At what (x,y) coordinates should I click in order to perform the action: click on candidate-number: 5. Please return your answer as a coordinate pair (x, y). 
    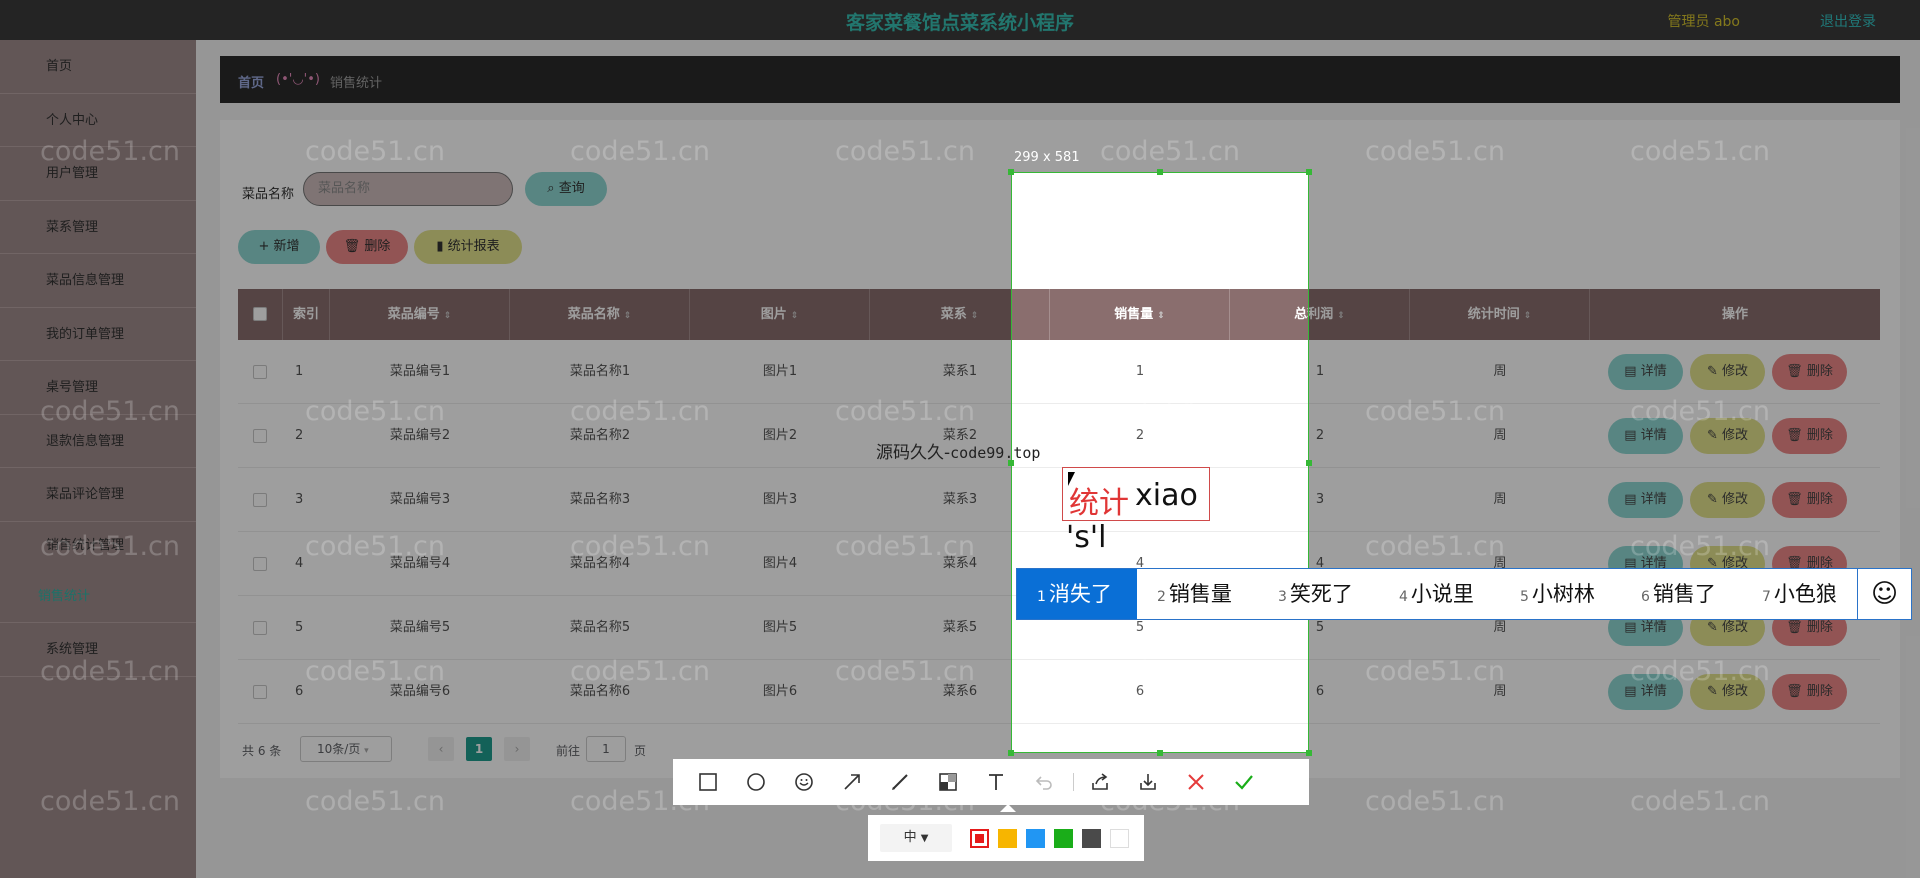
    Looking at the image, I should click on (1524, 597).